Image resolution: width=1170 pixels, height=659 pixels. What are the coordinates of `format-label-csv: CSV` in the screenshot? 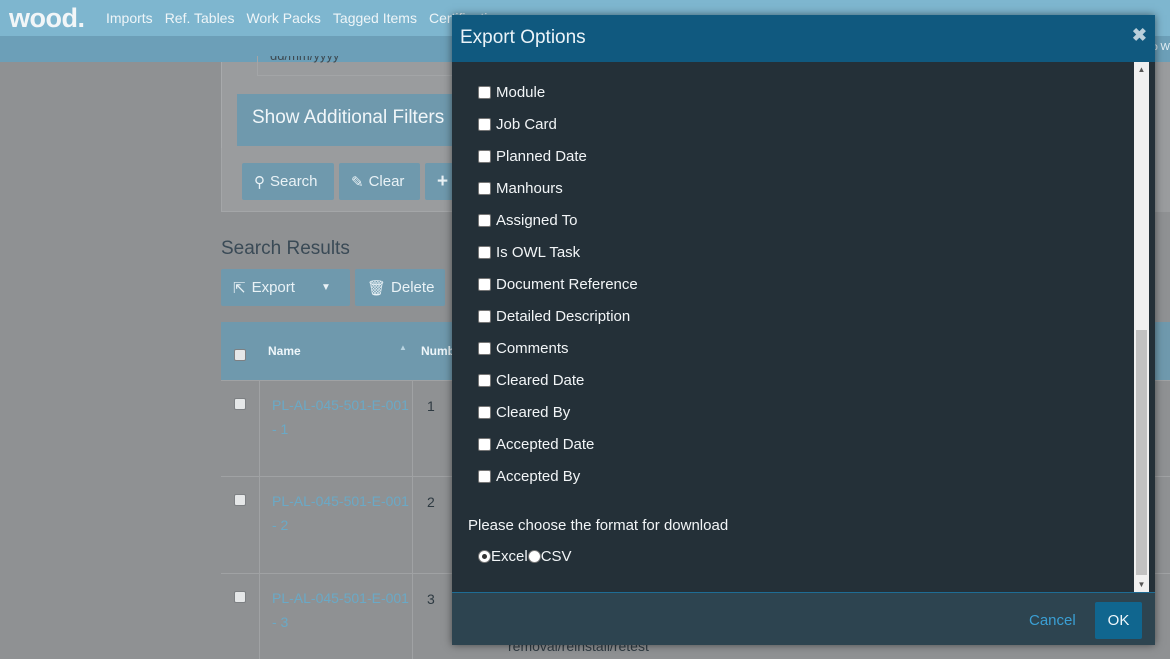 It's located at (556, 556).